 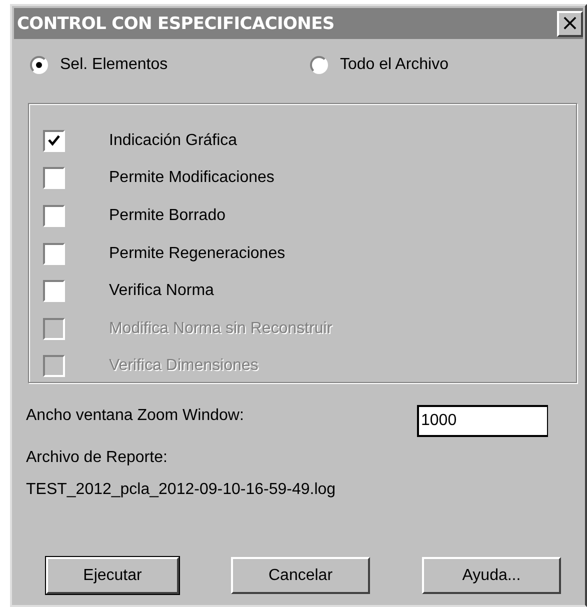 I want to click on checkbox-label: Modifica Norma sin Reconstruir, so click(x=220, y=329).